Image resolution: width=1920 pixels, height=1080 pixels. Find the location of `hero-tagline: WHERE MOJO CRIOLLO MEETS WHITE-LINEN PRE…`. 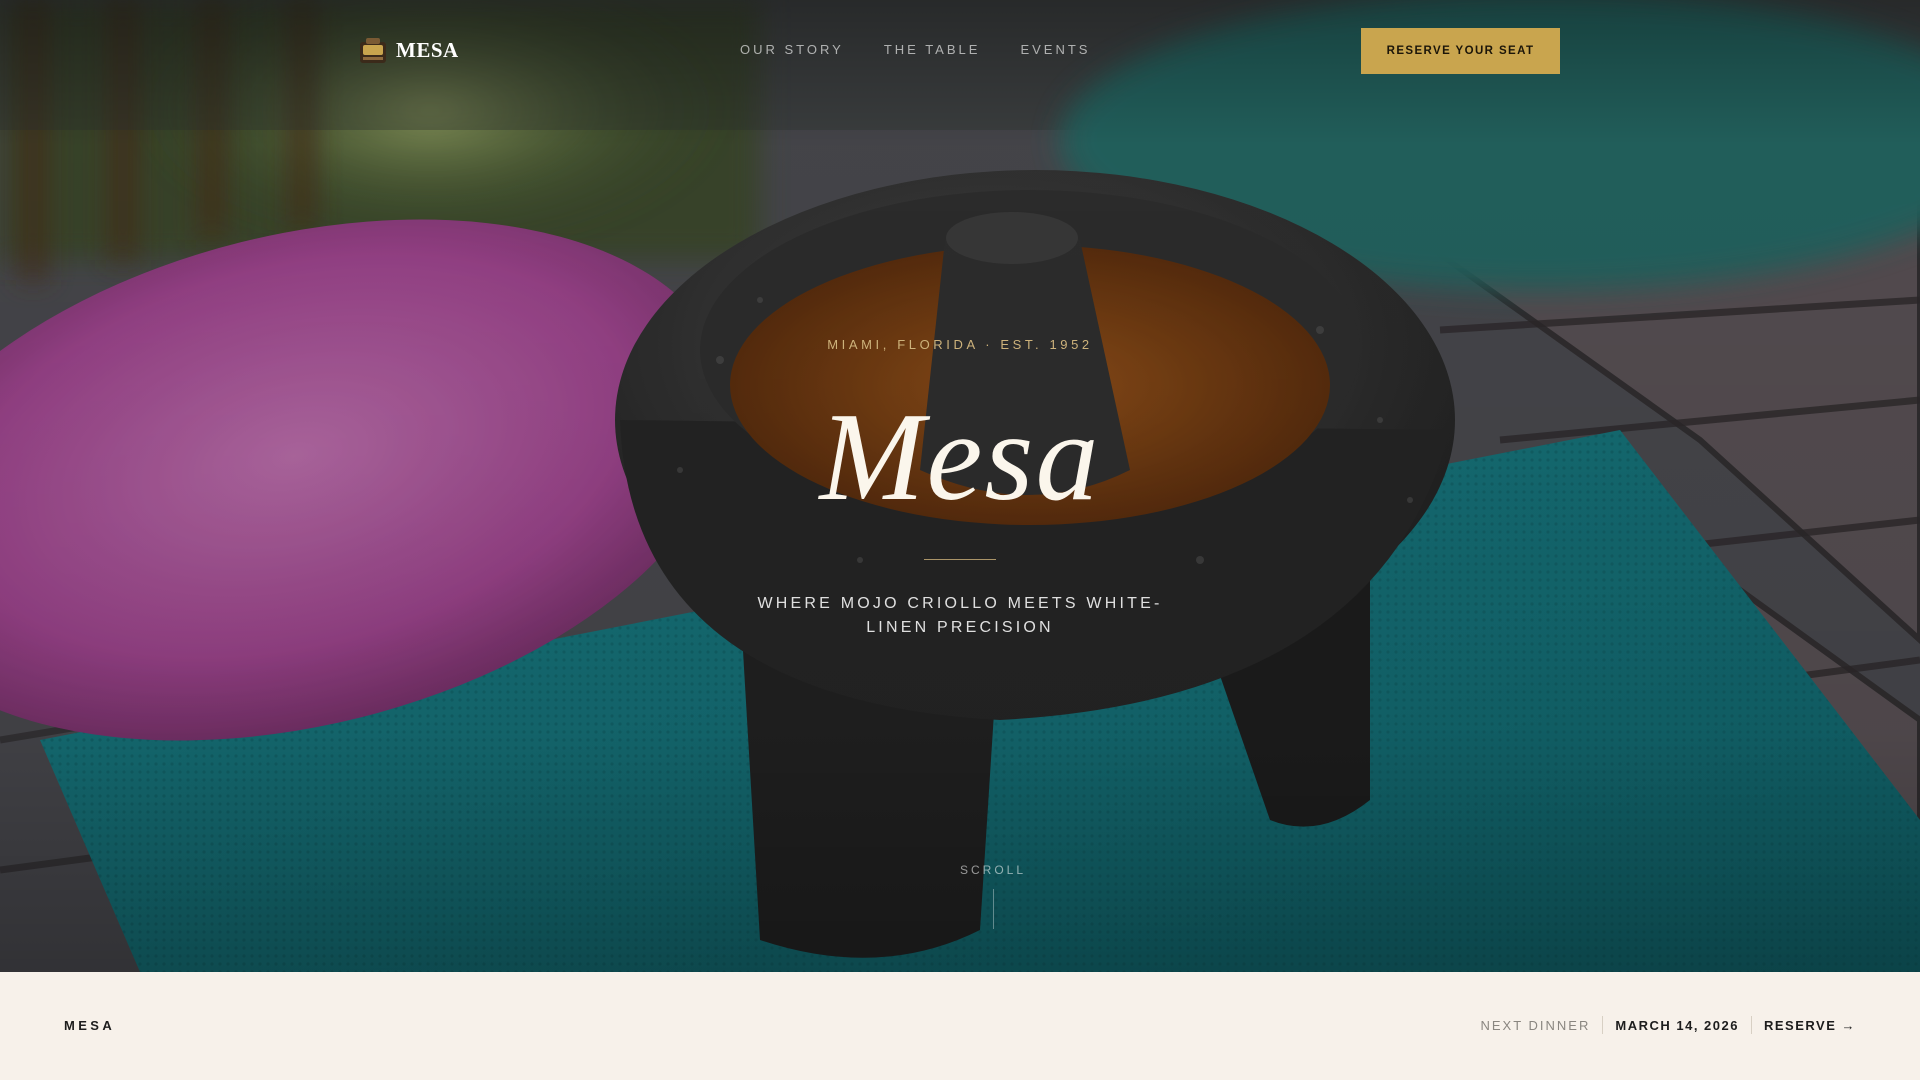

hero-tagline: WHERE MOJO CRIOLLO MEETS WHITE-LINEN PRE… is located at coordinates (960, 615).